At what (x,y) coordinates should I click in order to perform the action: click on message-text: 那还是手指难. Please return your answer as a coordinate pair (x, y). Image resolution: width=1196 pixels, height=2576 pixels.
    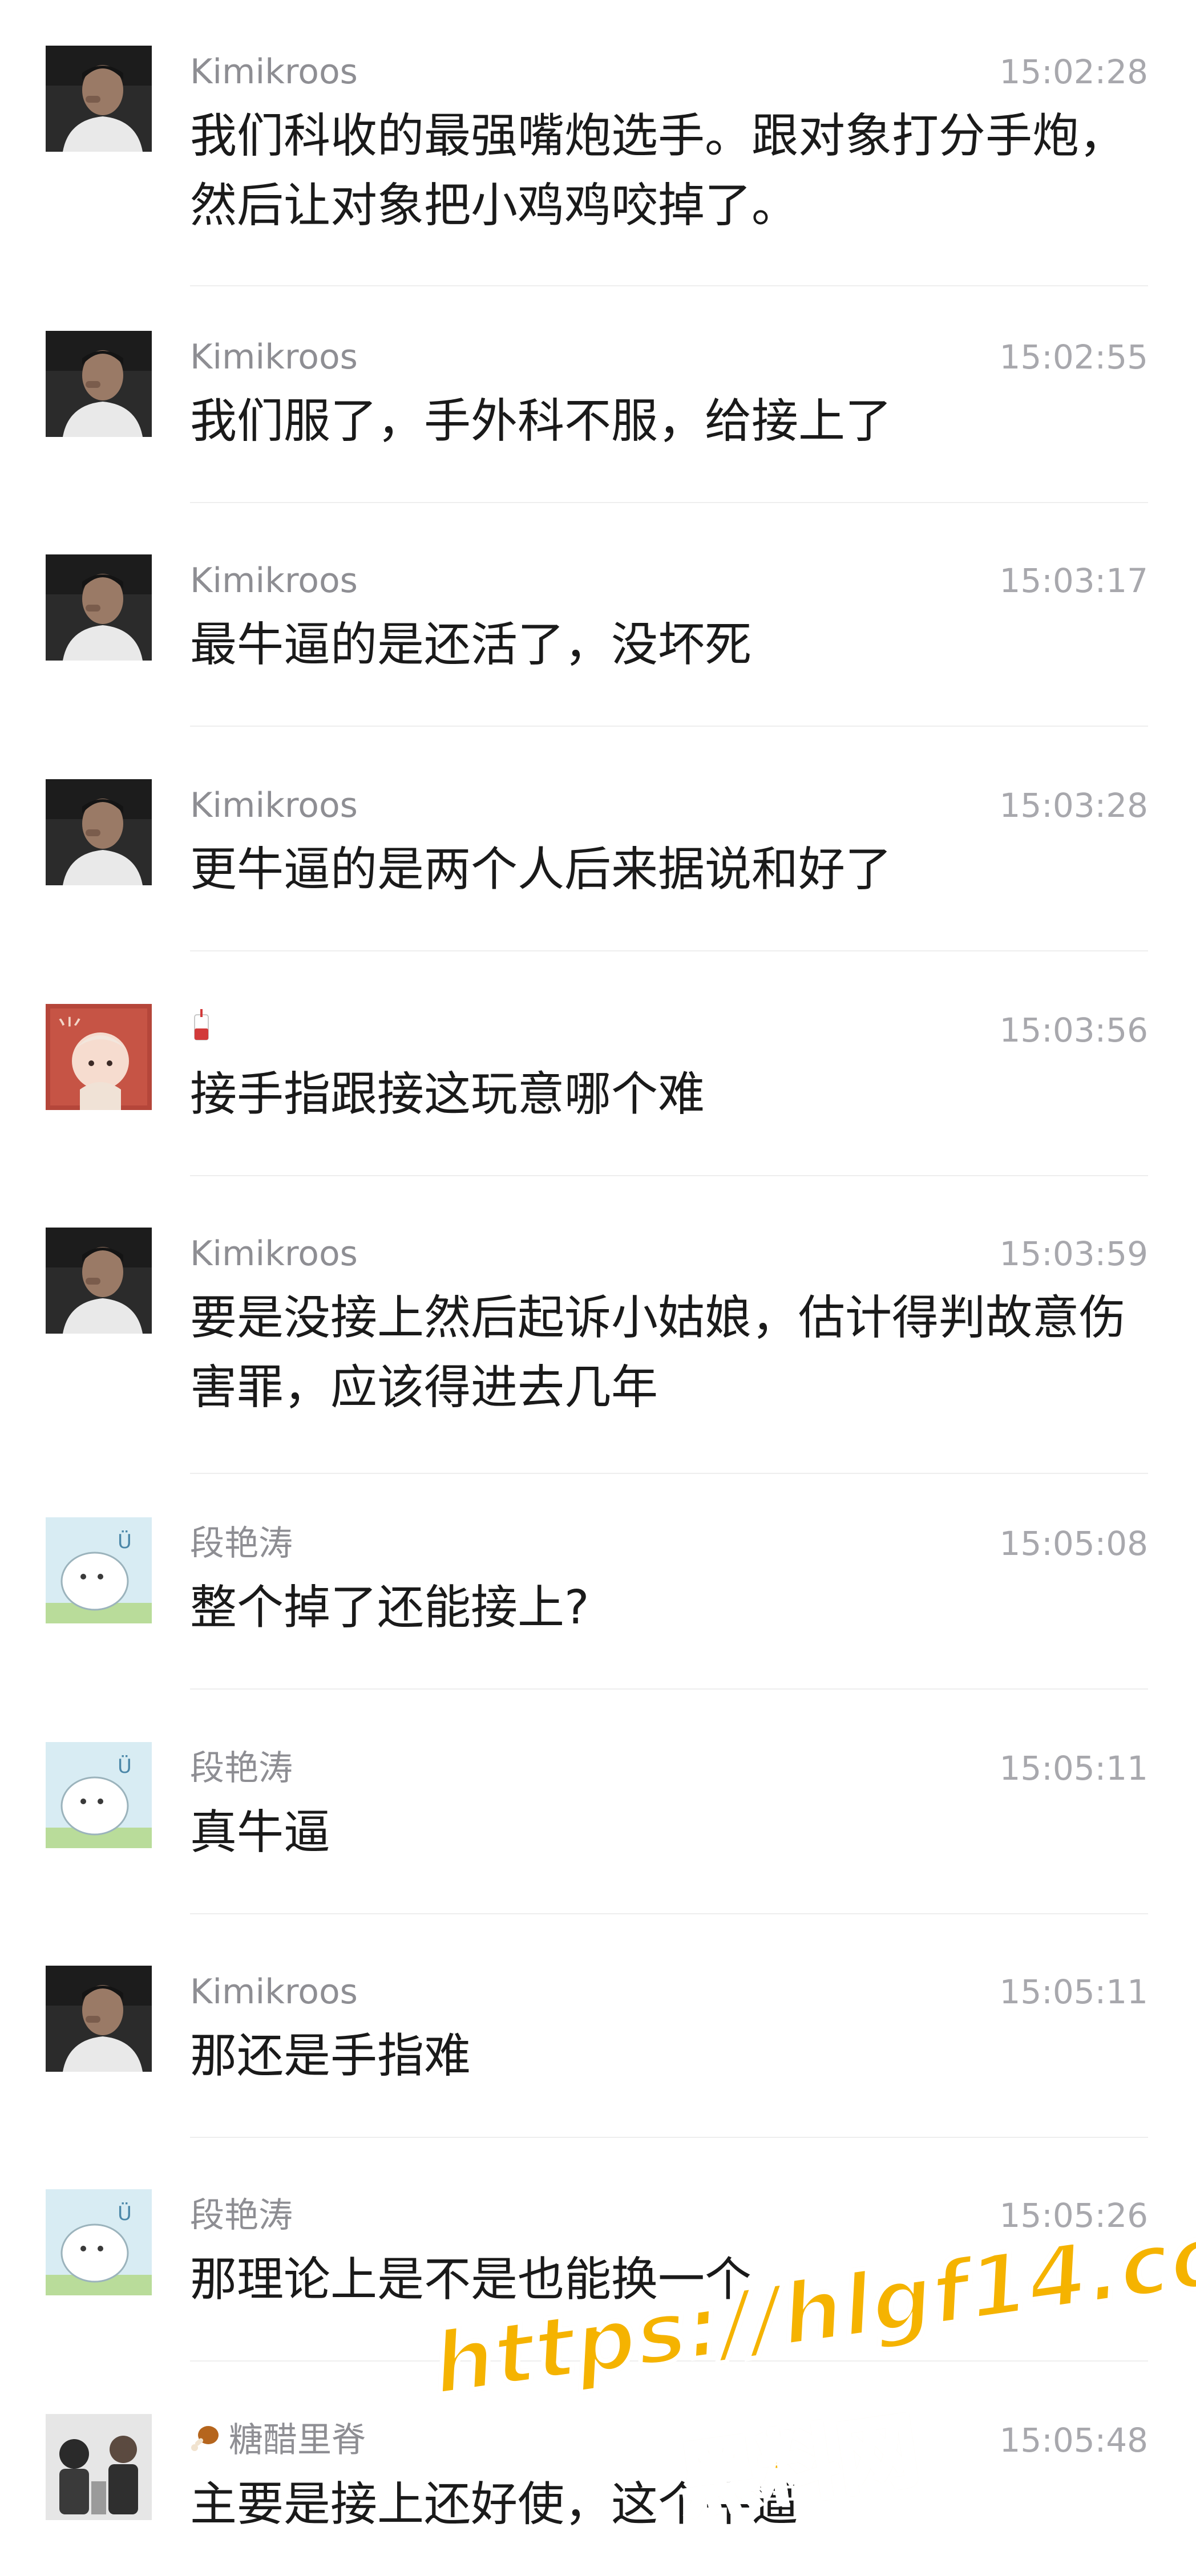
    Looking at the image, I should click on (330, 2056).